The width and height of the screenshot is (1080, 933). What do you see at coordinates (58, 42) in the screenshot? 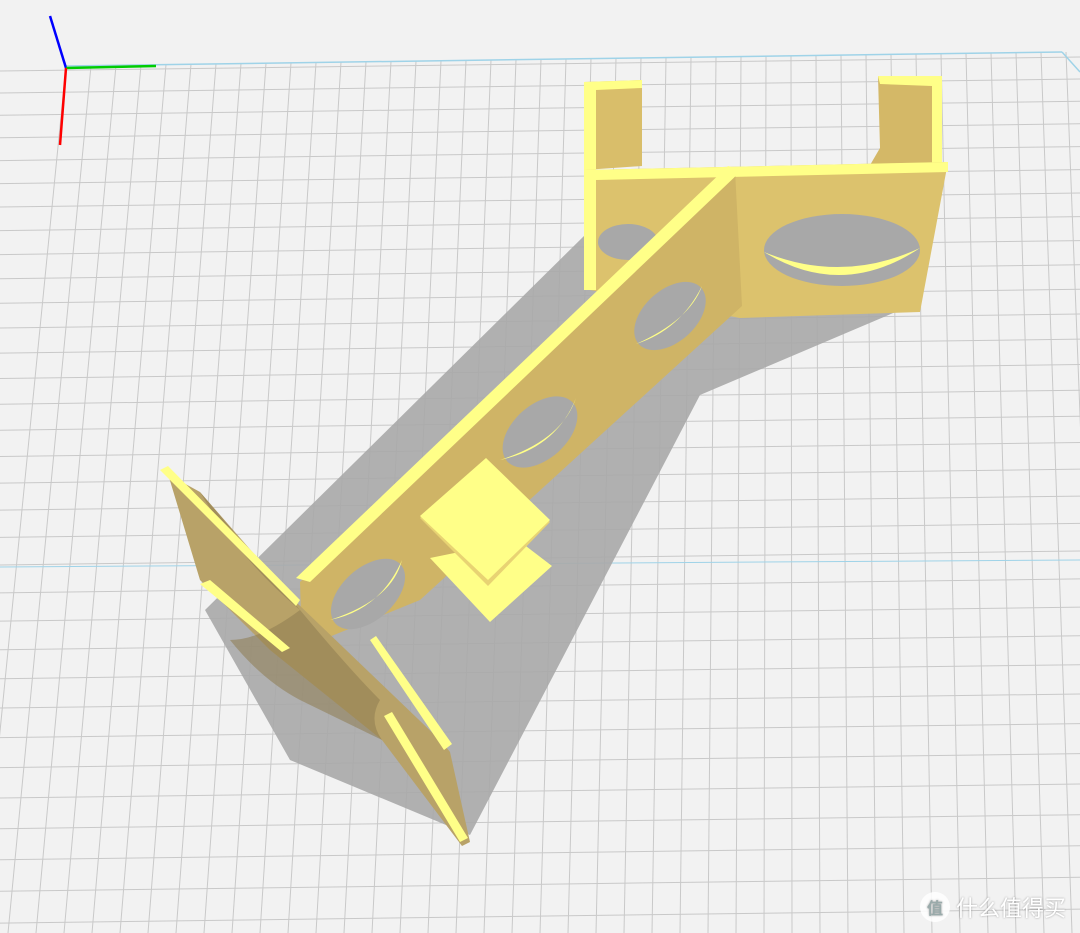
I see `z-axis-line` at bounding box center [58, 42].